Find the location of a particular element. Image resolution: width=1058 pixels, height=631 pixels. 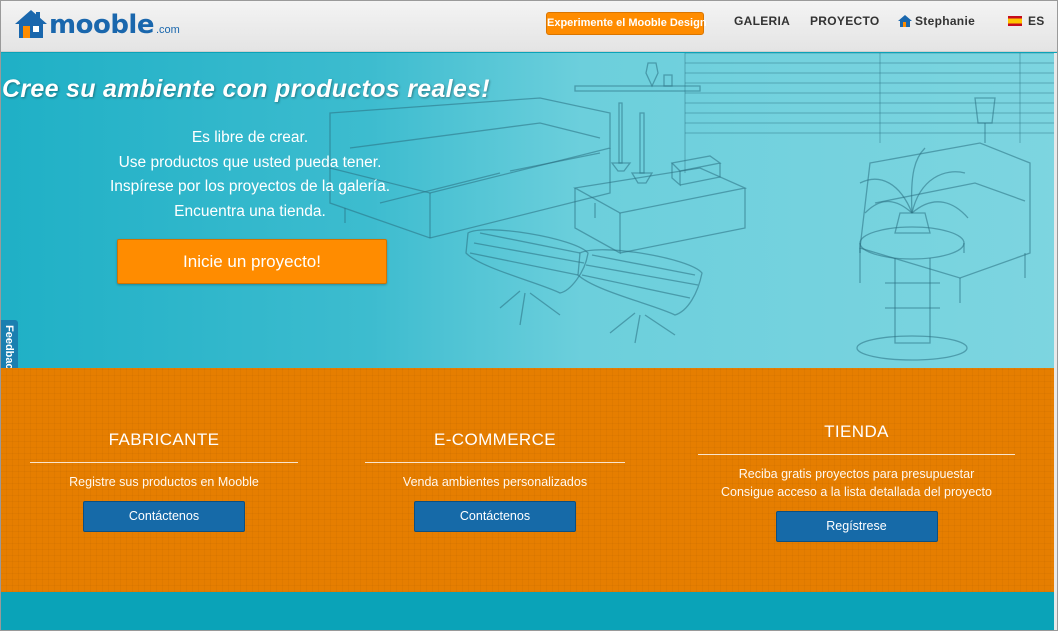

hero-line: Use productos que usted pueda tener. is located at coordinates (250, 162).